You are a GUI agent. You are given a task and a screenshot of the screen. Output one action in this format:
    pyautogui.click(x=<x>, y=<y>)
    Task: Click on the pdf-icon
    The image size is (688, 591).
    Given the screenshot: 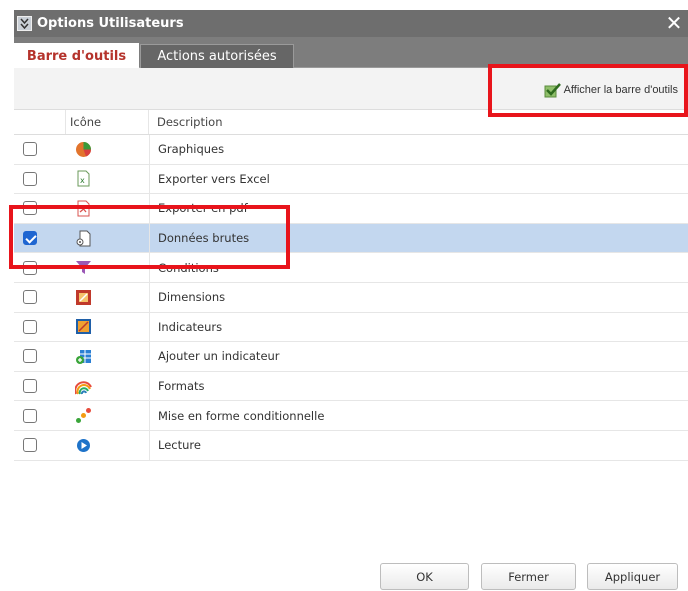 What is the action you would take?
    pyautogui.click(x=83, y=208)
    